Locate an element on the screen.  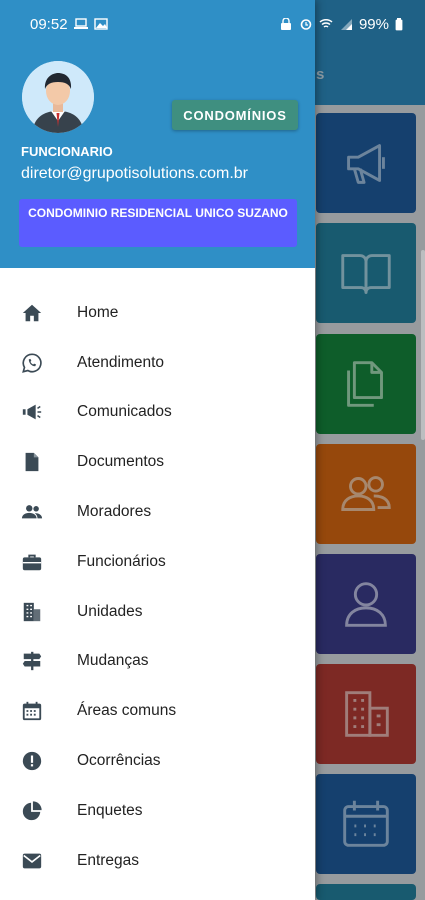
alert-icon is located at coordinates (32, 761).